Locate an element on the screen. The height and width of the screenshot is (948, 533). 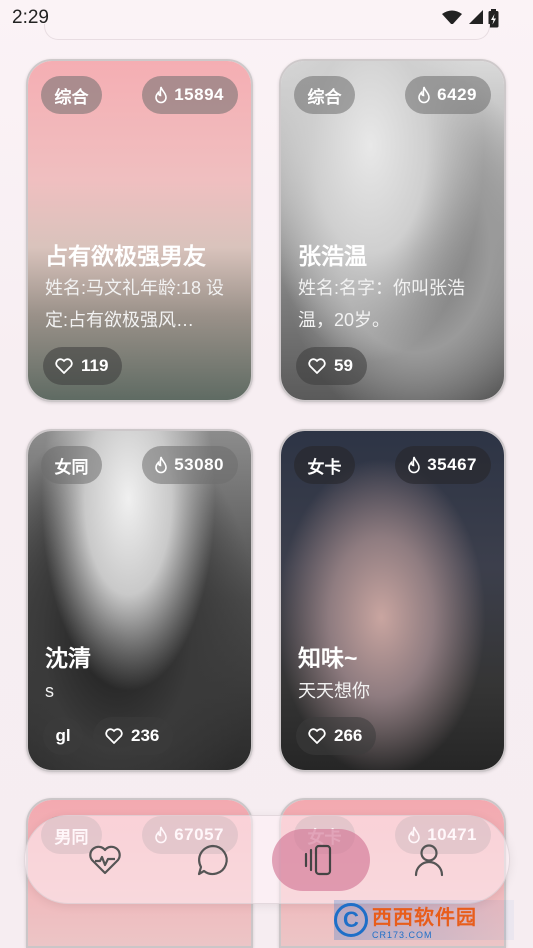
watermark-logo-icon: C is located at coordinates (351, 920).